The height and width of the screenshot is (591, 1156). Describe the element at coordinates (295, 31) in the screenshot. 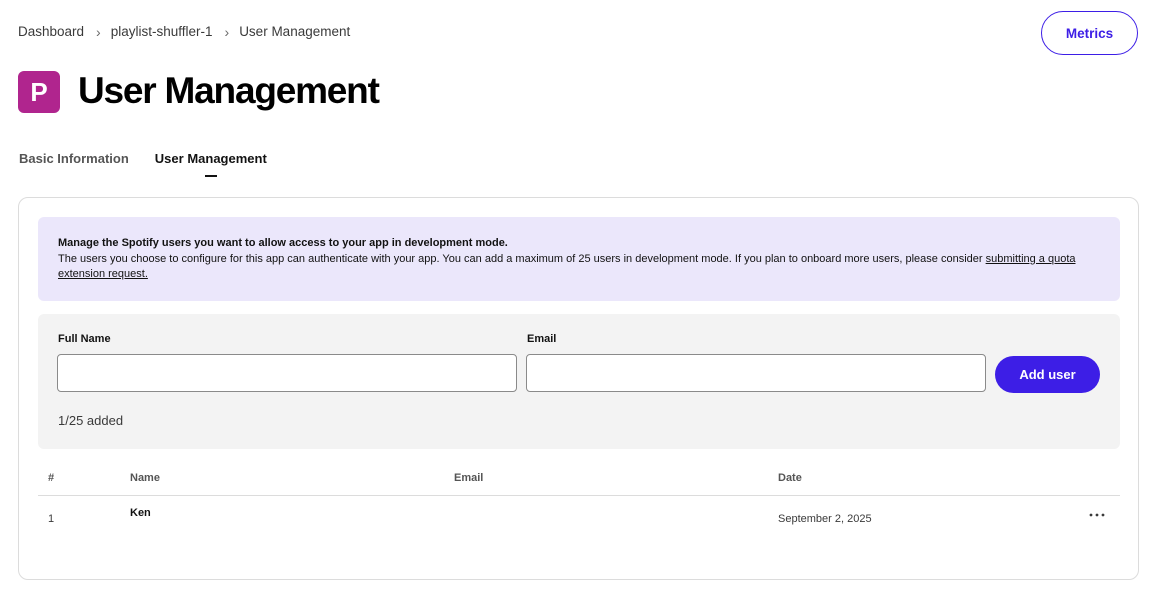

I see `breadcrumb-current: User Management` at that location.